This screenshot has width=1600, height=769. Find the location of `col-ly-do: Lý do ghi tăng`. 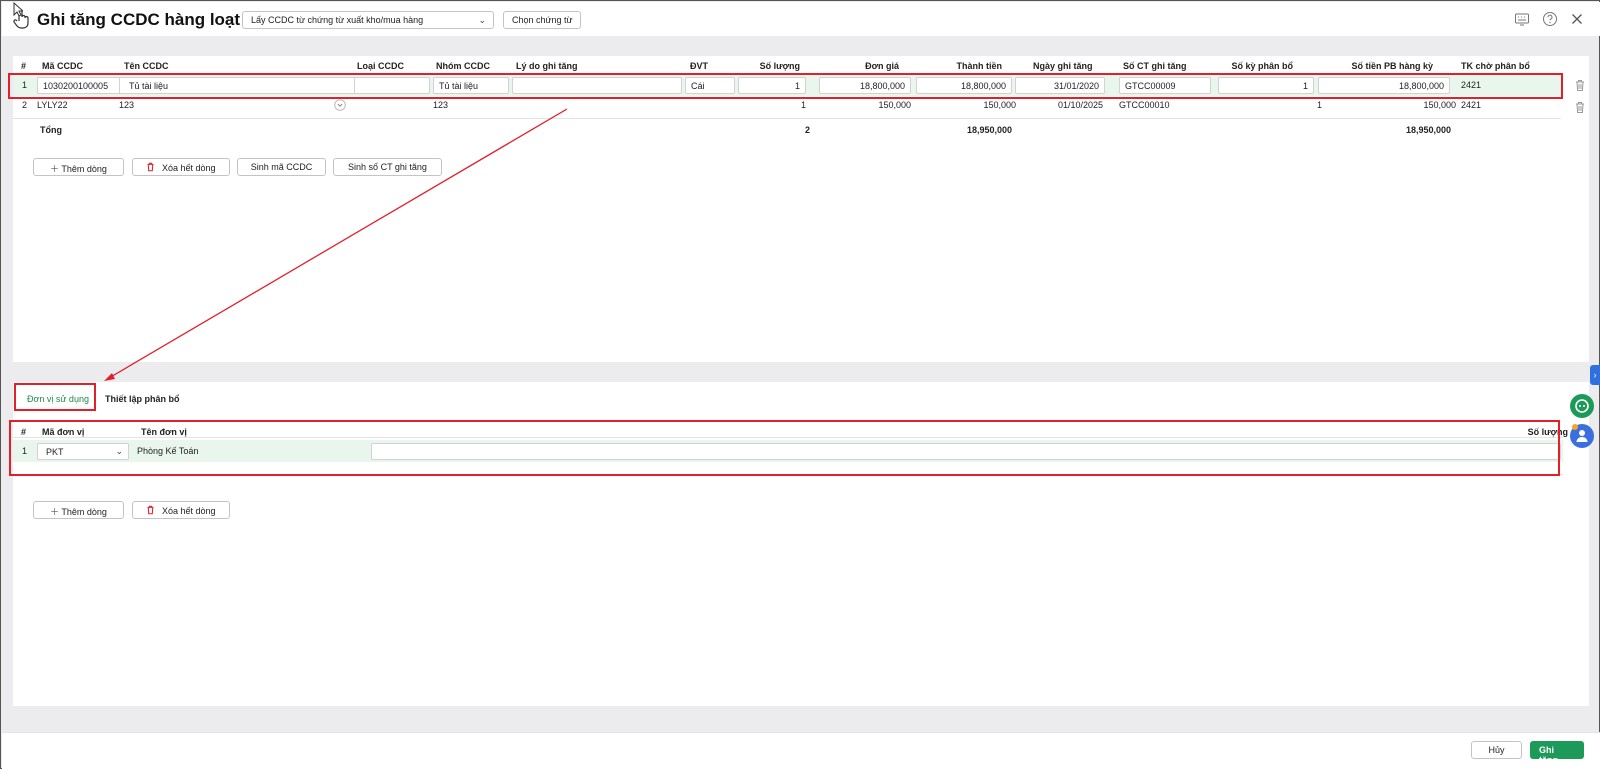

col-ly-do: Lý do ghi tăng is located at coordinates (547, 66).